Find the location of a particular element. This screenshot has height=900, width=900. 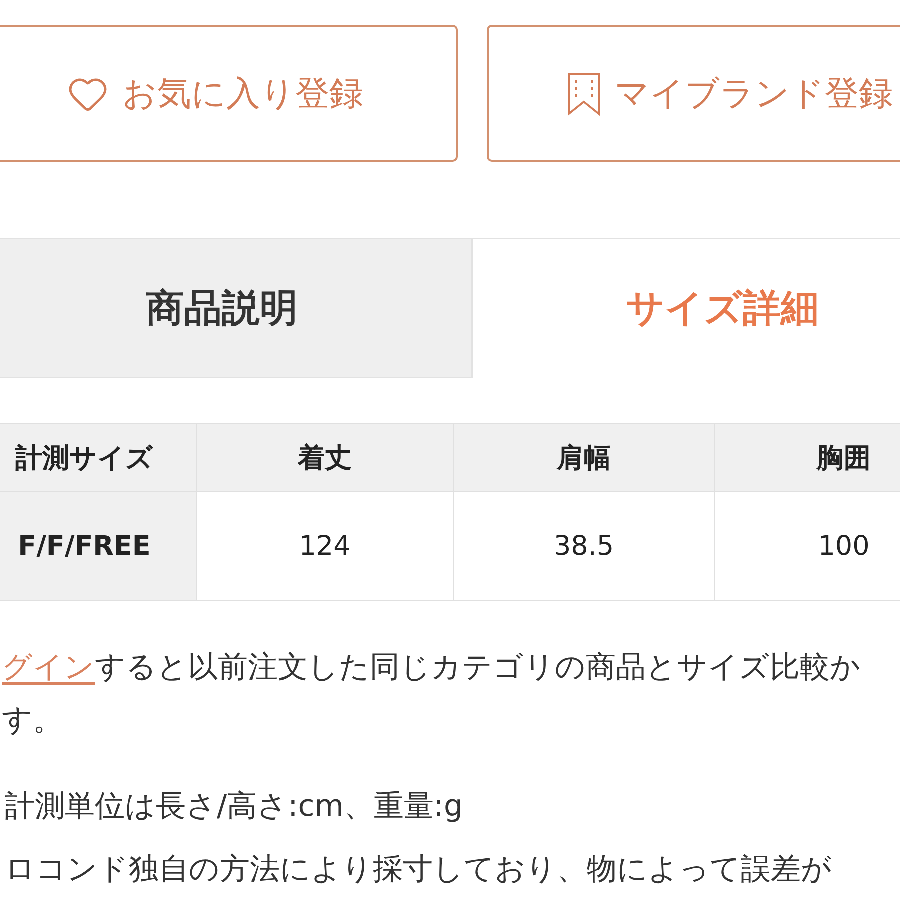

table-cell: 124 is located at coordinates (325, 546).